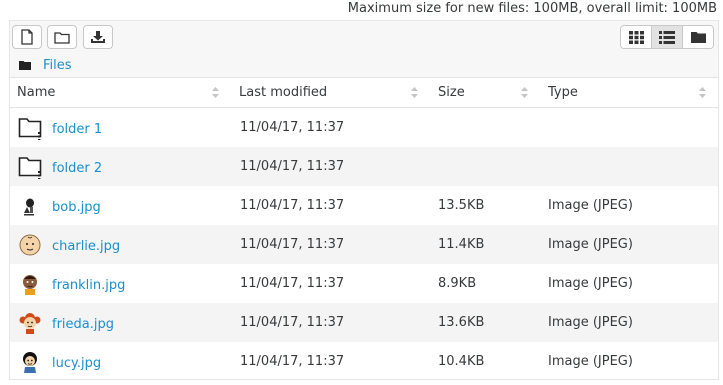  Describe the element at coordinates (484, 92) in the screenshot. I see `column-header-size: Size` at that location.